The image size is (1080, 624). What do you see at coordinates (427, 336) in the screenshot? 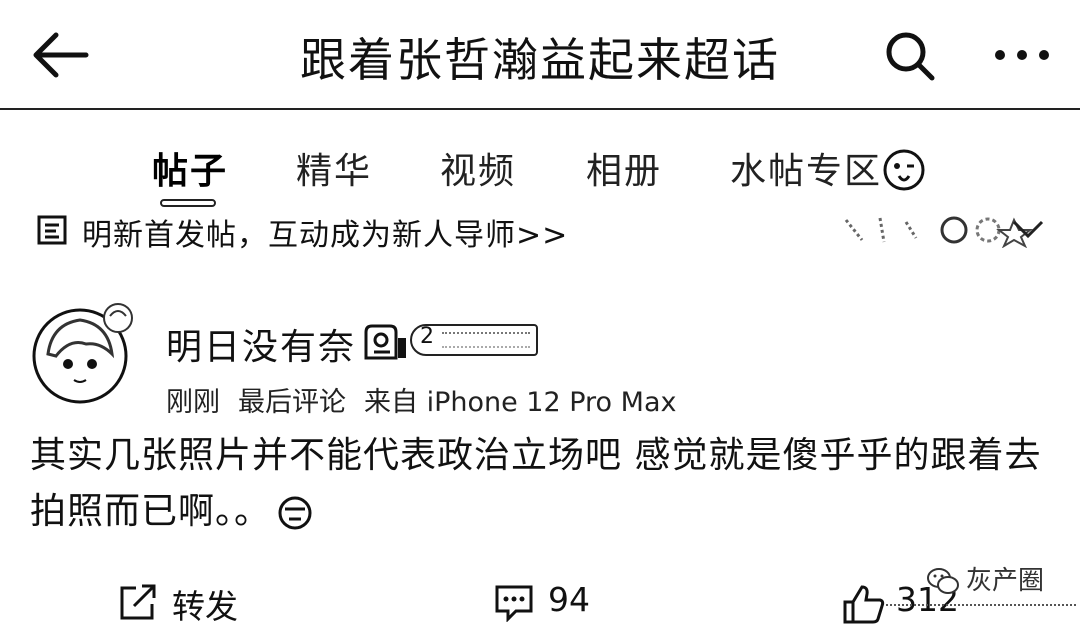
I see `fan-level-number: 2` at bounding box center [427, 336].